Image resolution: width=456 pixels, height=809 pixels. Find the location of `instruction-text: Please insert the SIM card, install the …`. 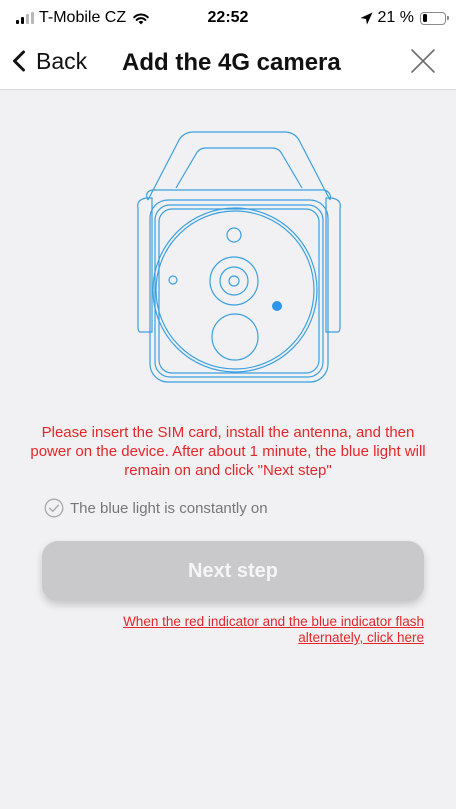

instruction-text: Please insert the SIM card, install the … is located at coordinates (228, 451).